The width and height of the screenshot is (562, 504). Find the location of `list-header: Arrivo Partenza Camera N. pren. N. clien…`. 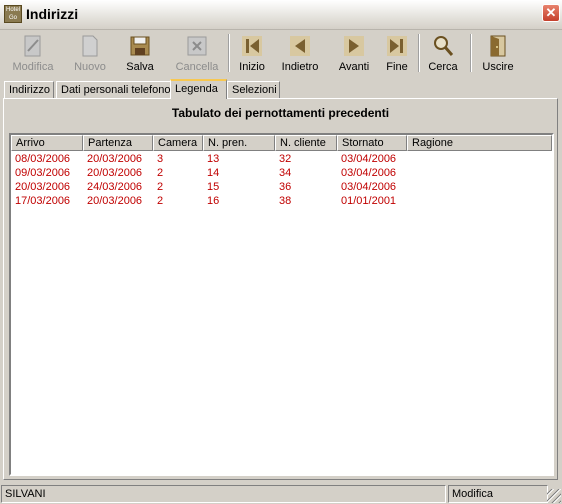

list-header: Arrivo Partenza Camera N. pren. N. clien… is located at coordinates (281, 143).